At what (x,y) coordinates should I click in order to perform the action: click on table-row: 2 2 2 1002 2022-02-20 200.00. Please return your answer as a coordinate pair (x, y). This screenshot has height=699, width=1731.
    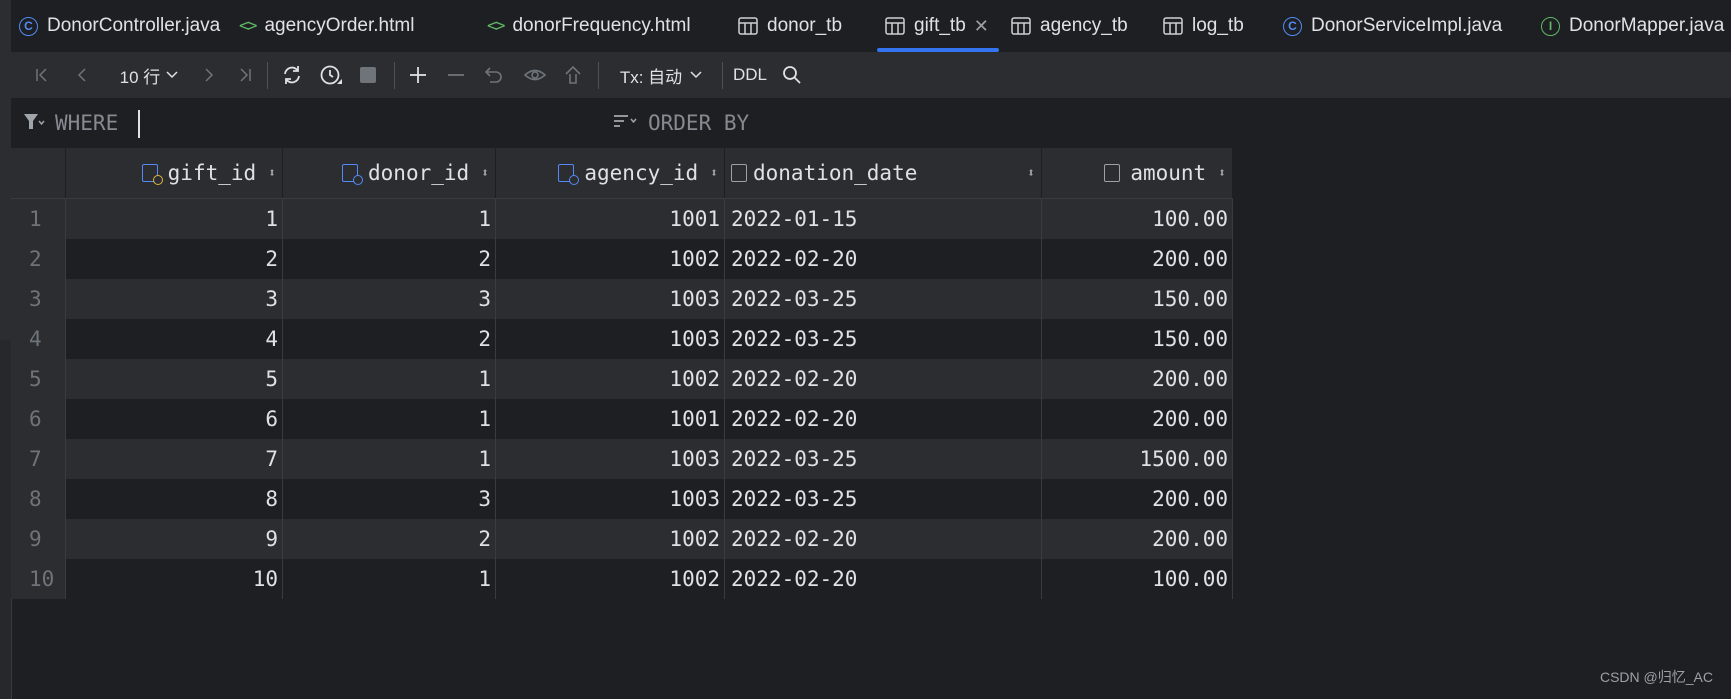
    Looking at the image, I should click on (622, 259).